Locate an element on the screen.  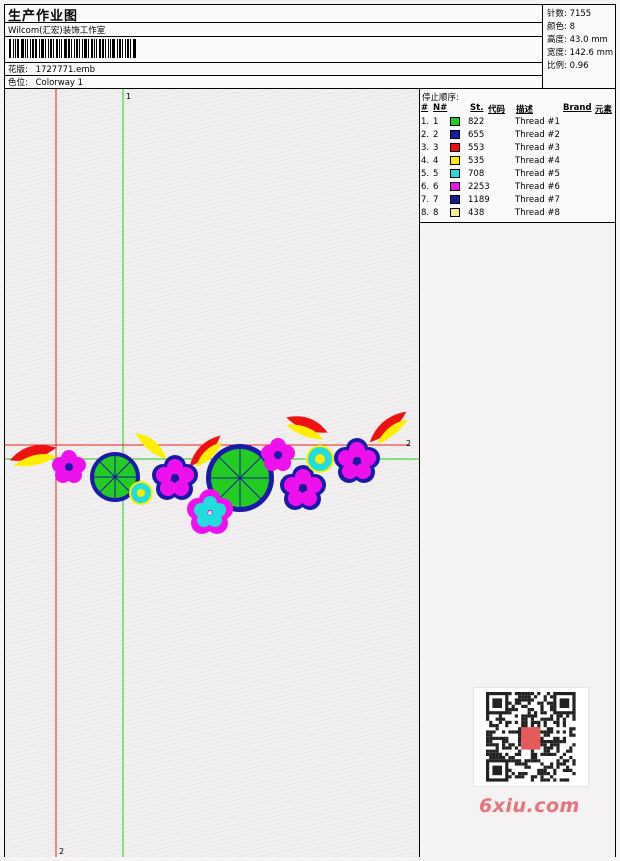
row-n: 4 is located at coordinates (436, 161).